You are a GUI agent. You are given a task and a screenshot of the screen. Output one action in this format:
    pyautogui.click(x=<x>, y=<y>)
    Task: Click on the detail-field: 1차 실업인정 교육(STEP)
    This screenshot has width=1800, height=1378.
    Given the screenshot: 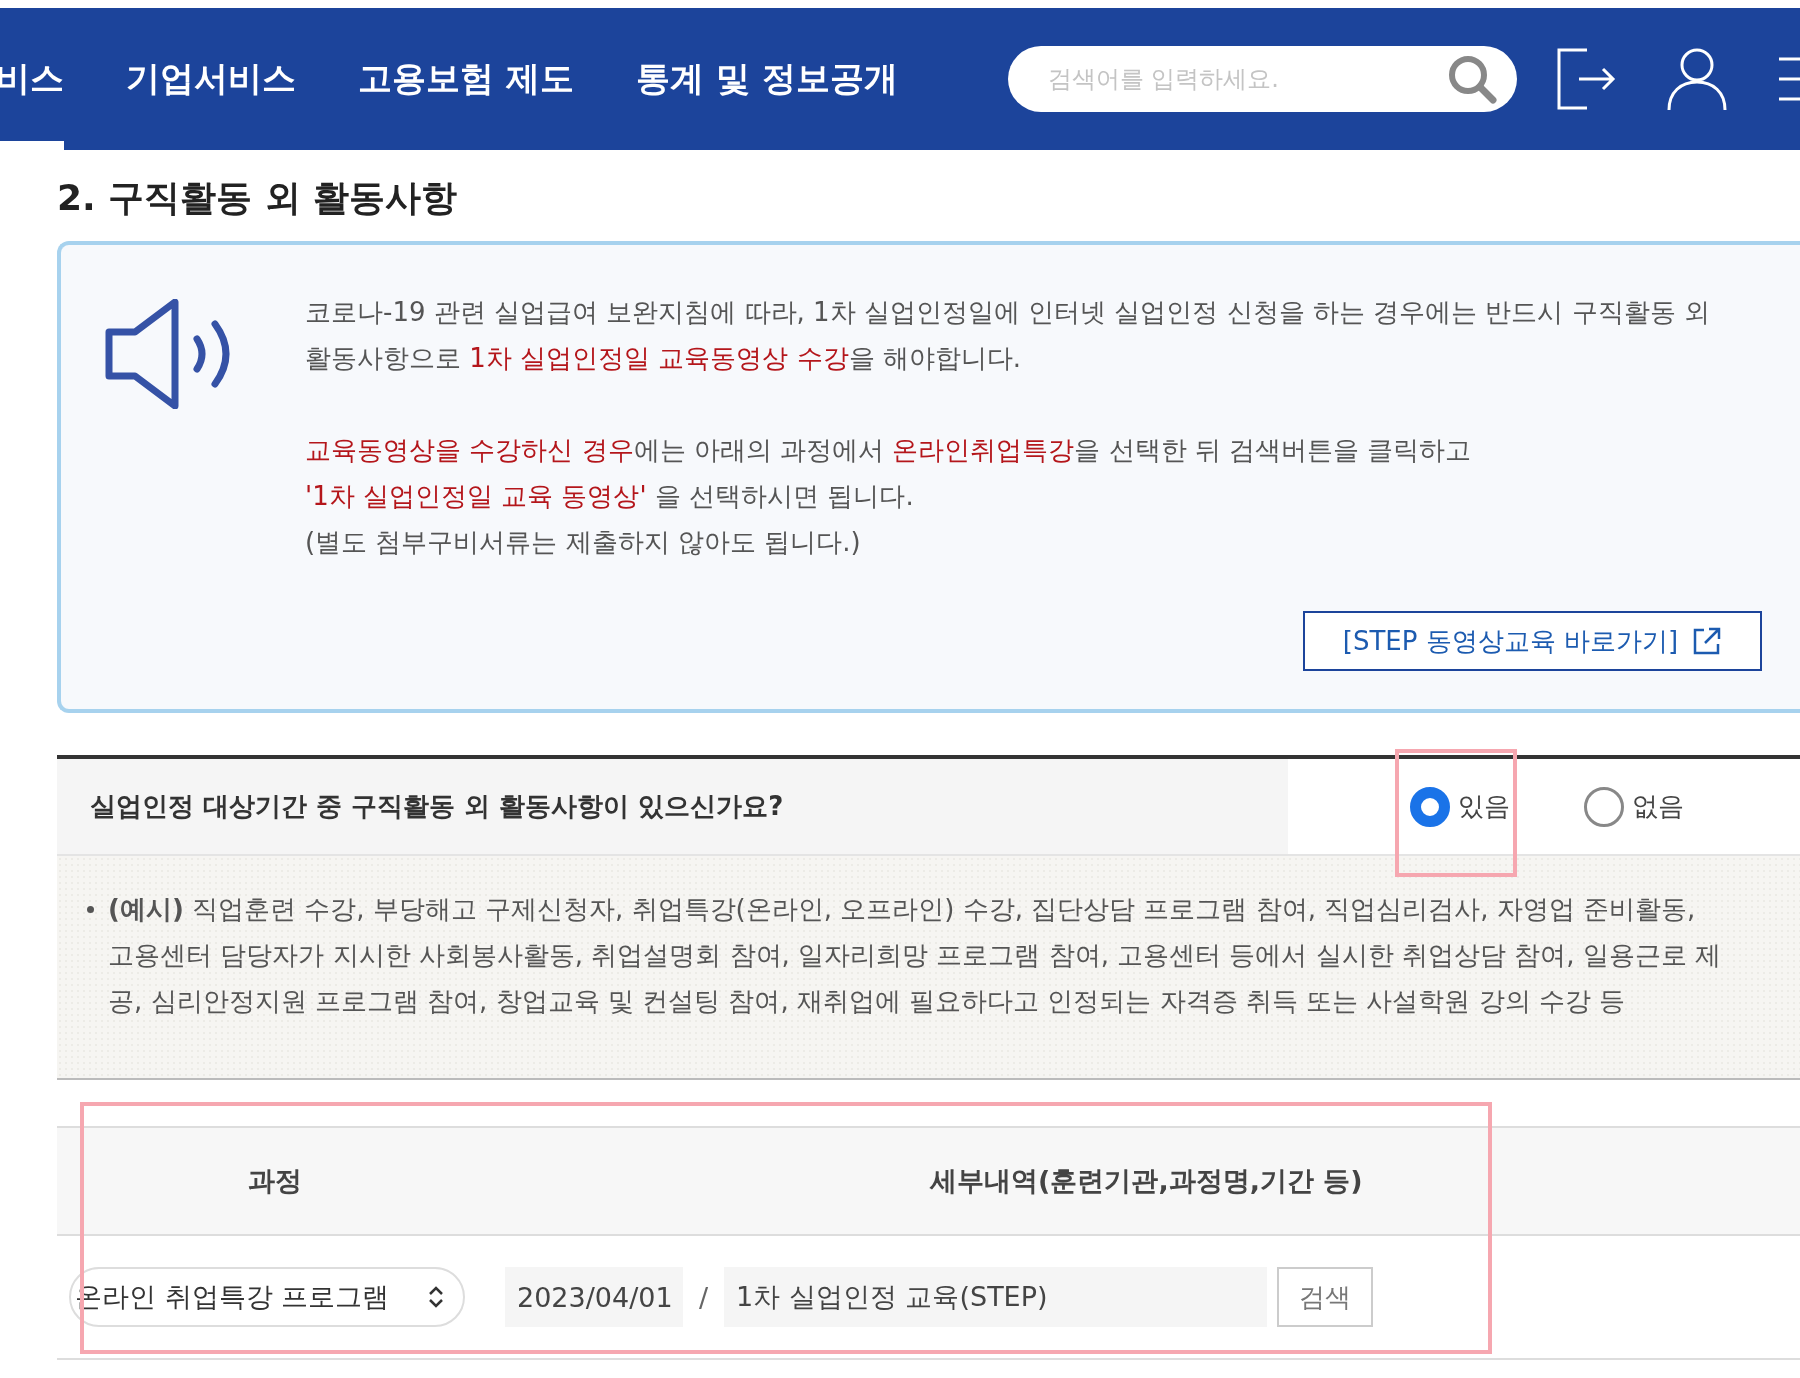 What is the action you would take?
    pyautogui.click(x=996, y=1297)
    